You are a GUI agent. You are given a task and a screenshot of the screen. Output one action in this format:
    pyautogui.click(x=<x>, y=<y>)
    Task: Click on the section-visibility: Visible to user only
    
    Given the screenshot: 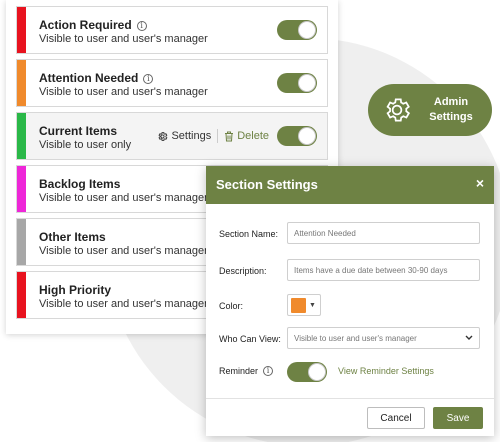 What is the action you would take?
    pyautogui.click(x=85, y=145)
    